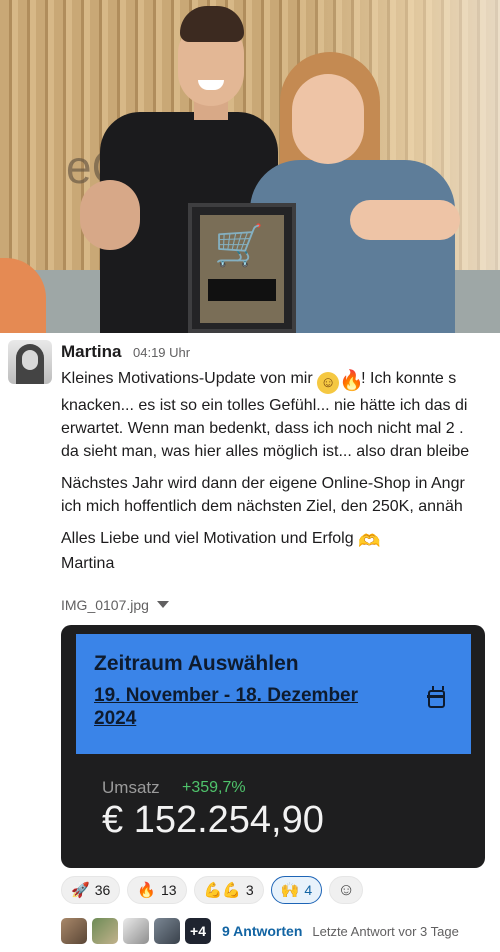 The image size is (500, 952). Describe the element at coordinates (162, 604) in the screenshot. I see `caret-down-icon` at that location.